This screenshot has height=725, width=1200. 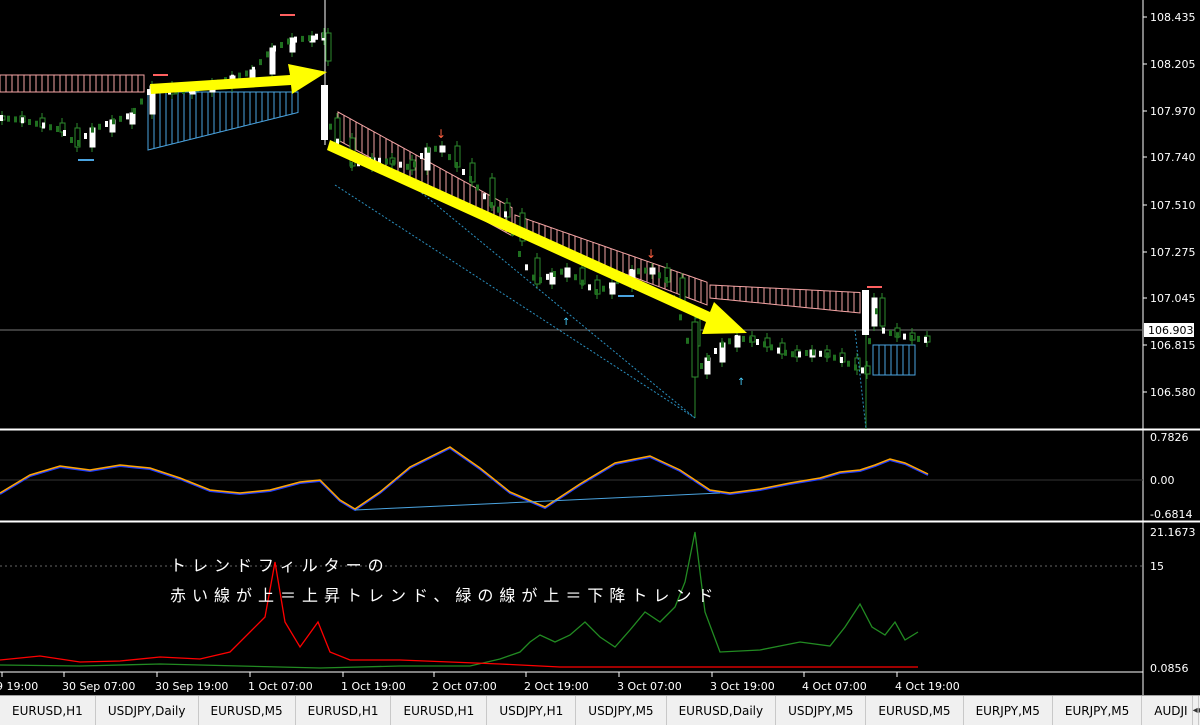 What do you see at coordinates (147, 710) in the screenshot?
I see `chart-tab: USDJPY,Daily` at bounding box center [147, 710].